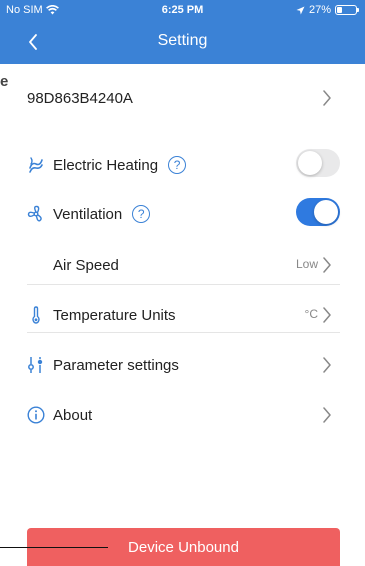  What do you see at coordinates (319, 10) in the screenshot?
I see `battery-percent: 27%` at bounding box center [319, 10].